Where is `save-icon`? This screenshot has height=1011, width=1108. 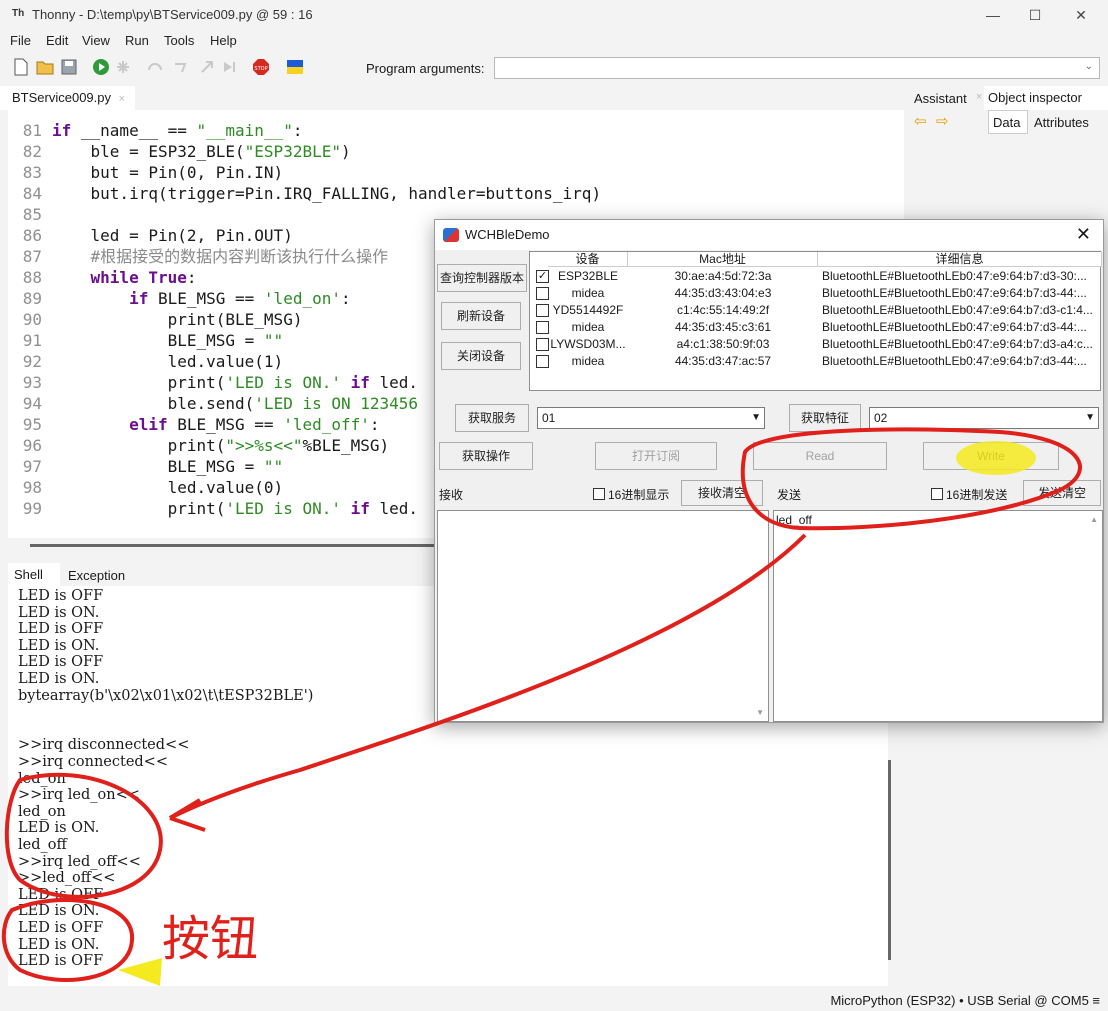
save-icon is located at coordinates (69, 67).